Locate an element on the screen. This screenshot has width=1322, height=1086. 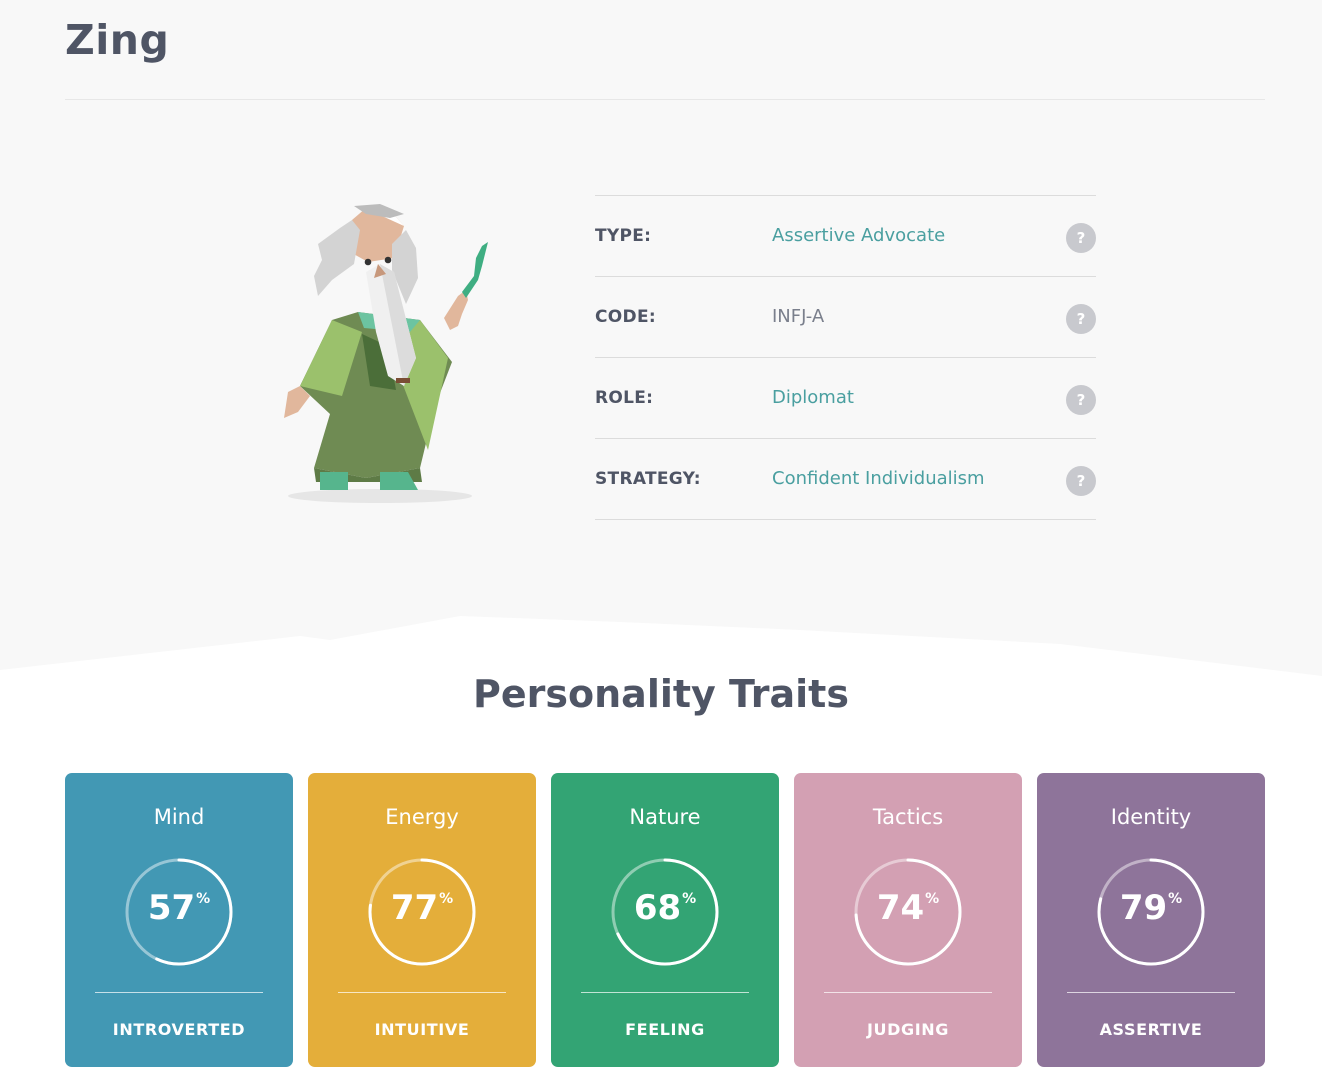
trait-card-energy: Energy 77% INTUITIVE is located at coordinates (422, 920).